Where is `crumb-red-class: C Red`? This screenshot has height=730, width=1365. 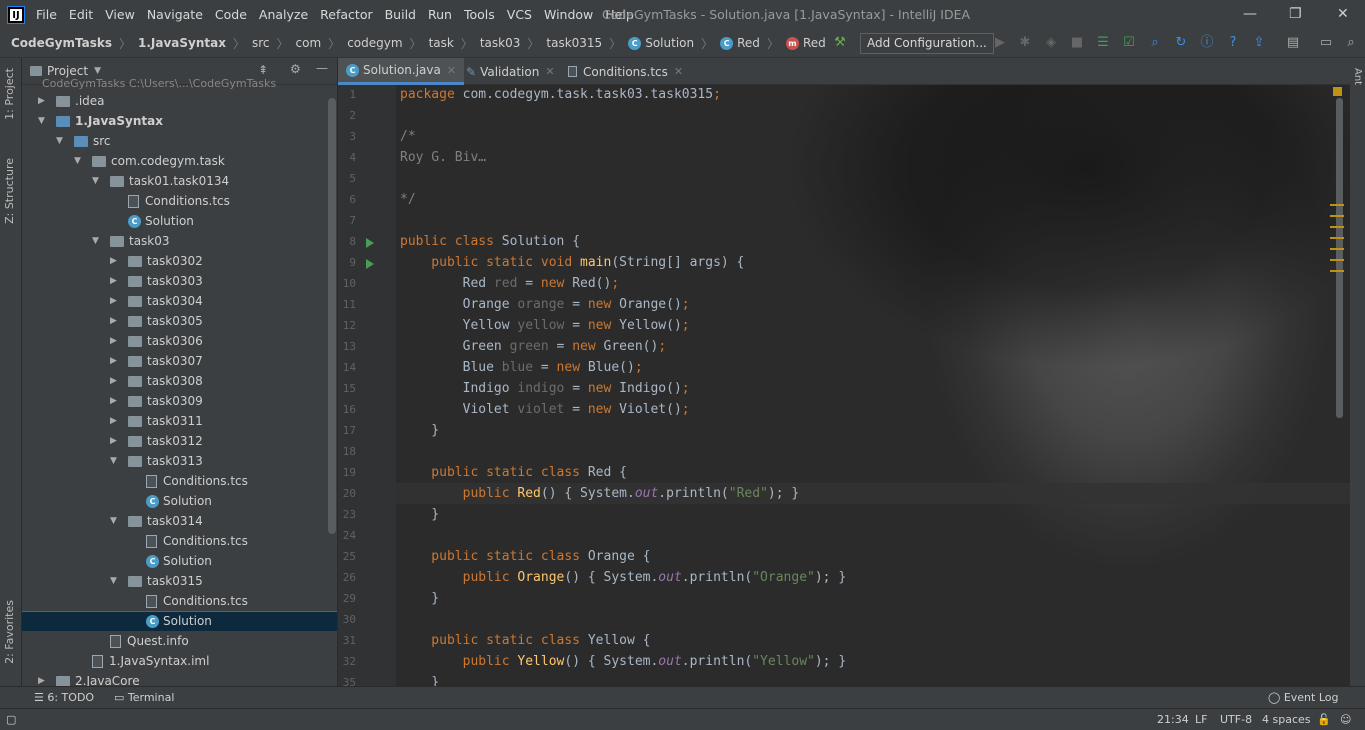 crumb-red-class: C Red is located at coordinates (740, 43).